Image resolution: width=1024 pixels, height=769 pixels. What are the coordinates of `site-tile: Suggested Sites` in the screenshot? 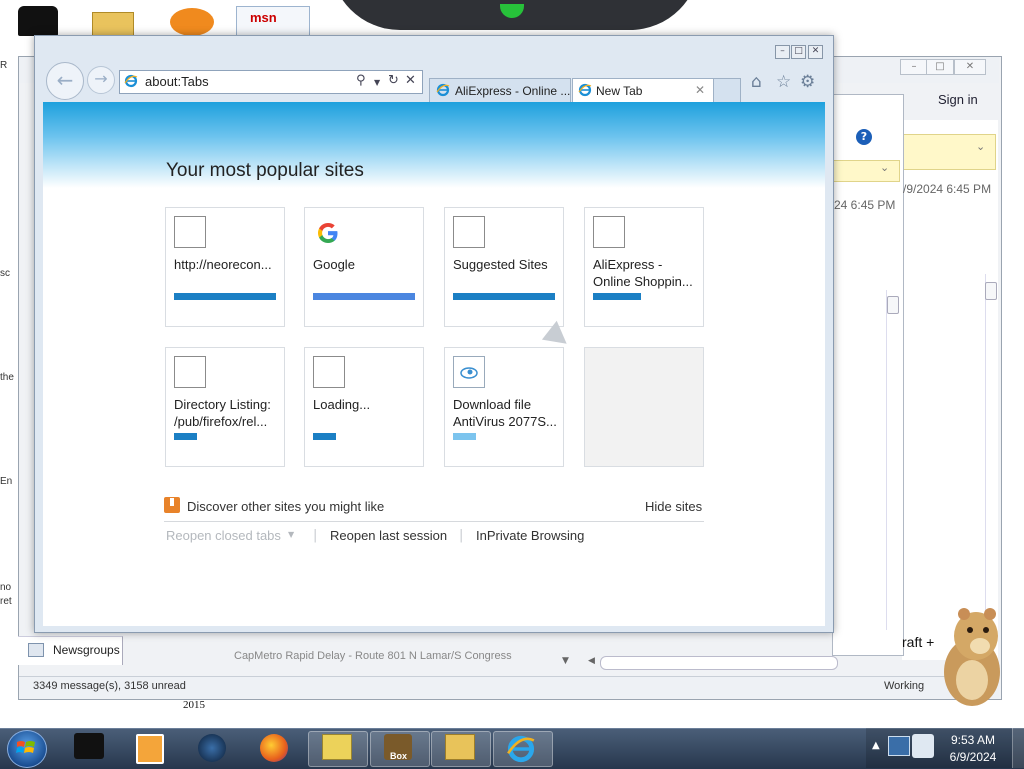 It's located at (504, 267).